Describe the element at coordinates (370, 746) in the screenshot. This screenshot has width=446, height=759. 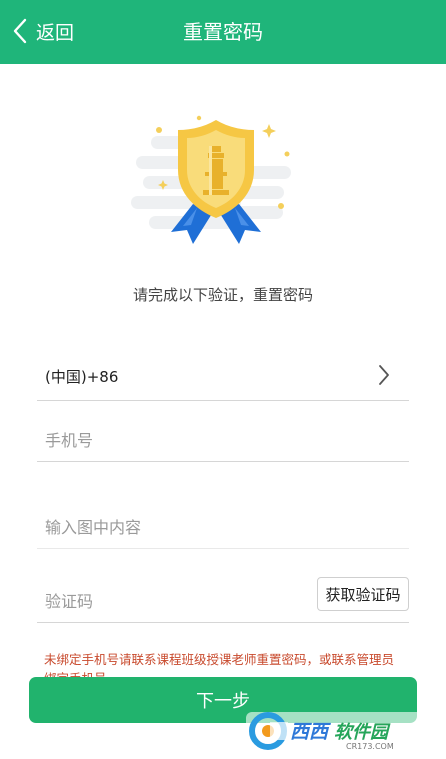
I see `svg-text: CR173.COM` at that location.